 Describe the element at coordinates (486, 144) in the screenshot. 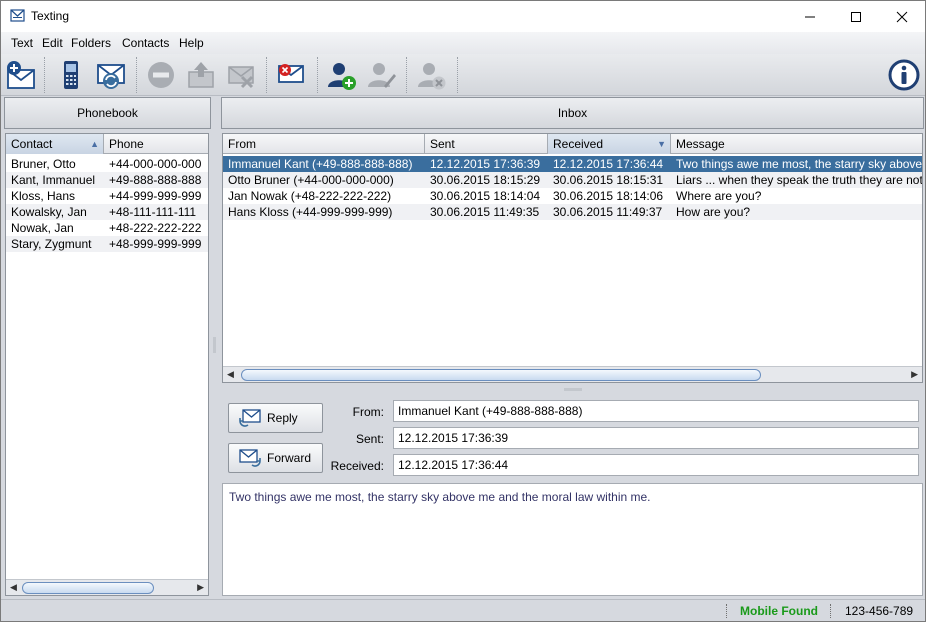

I see `column-sent: Sent` at that location.